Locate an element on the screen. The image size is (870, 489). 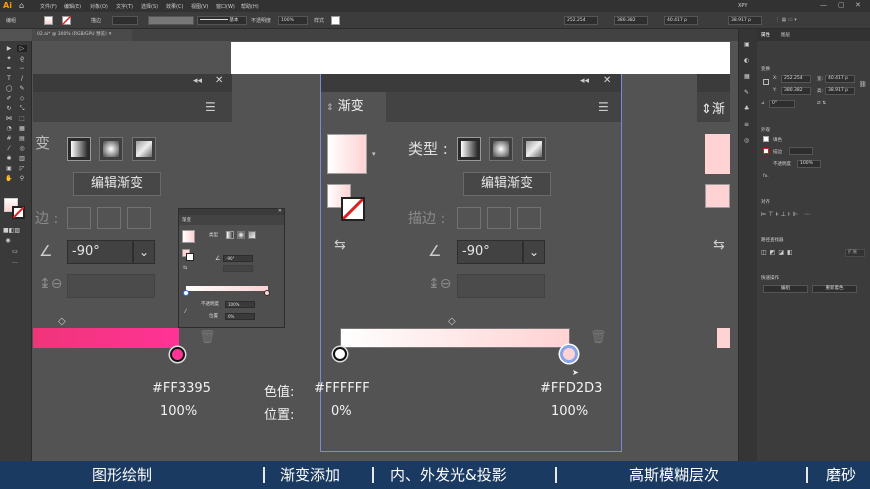
more-options-icon: ⋮ ▦ ▭ ▾ is located at coordinates (786, 20).